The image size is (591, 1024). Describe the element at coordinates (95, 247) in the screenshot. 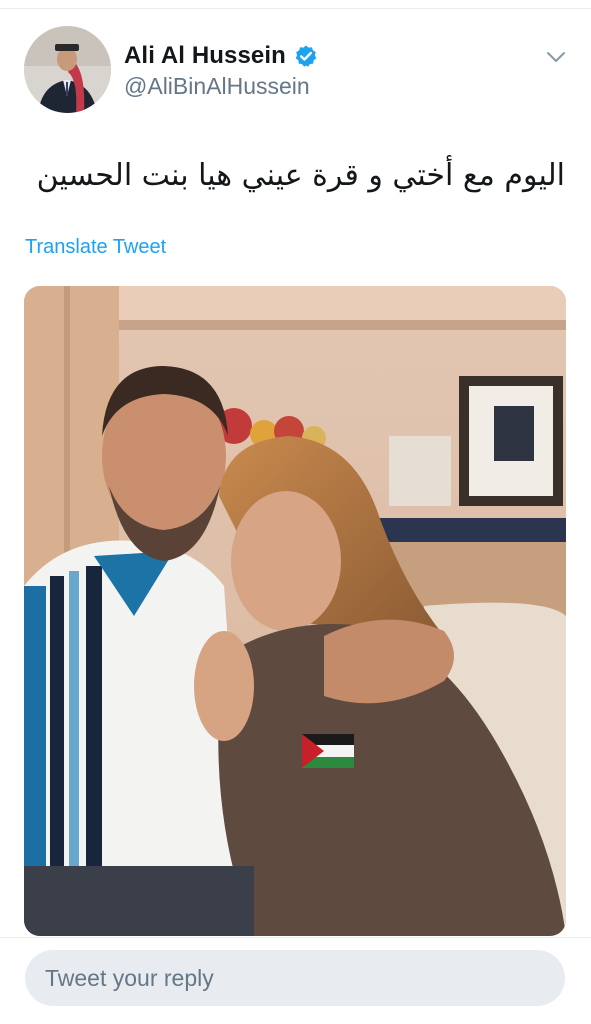

I see `translate-tweet-link: Translate Tweet` at that location.